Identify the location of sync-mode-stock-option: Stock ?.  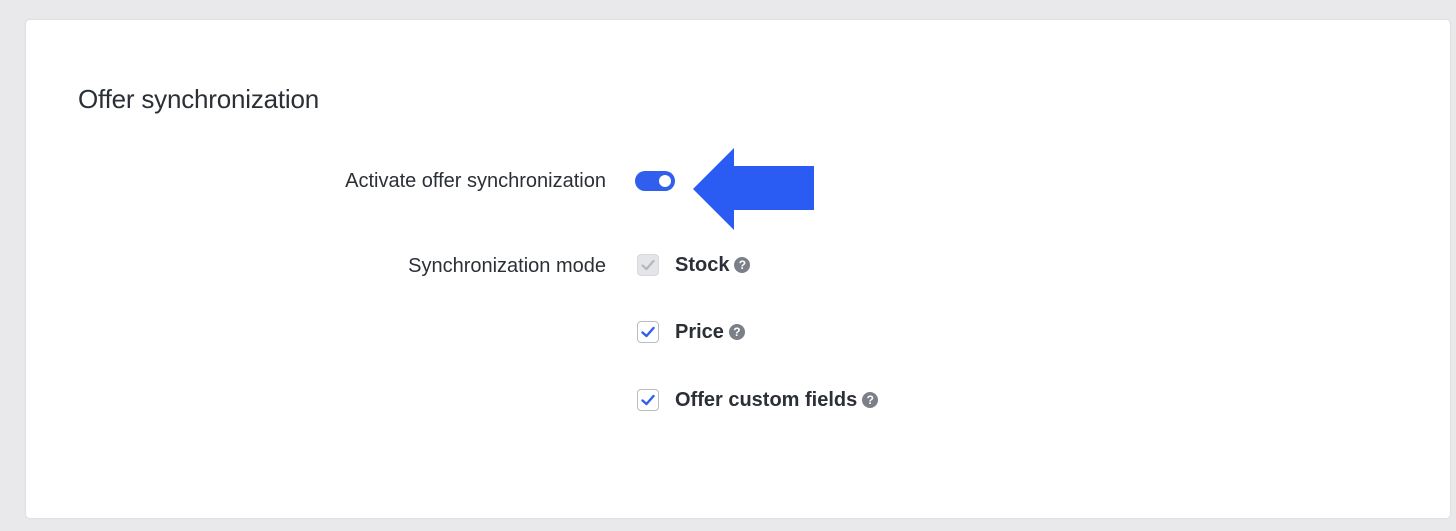
(694, 265).